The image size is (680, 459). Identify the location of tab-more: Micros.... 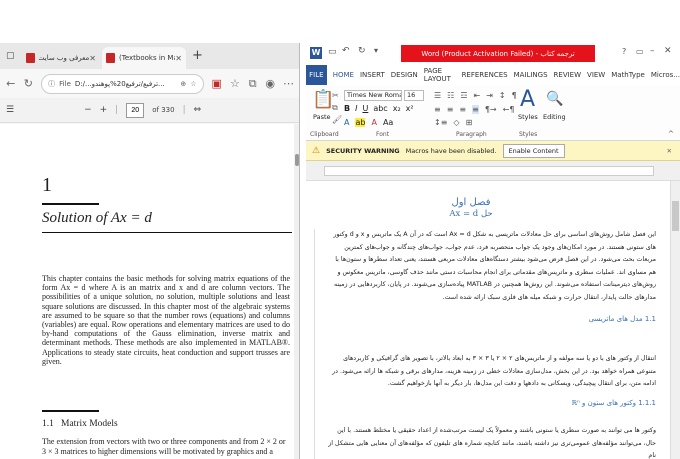
(665, 75).